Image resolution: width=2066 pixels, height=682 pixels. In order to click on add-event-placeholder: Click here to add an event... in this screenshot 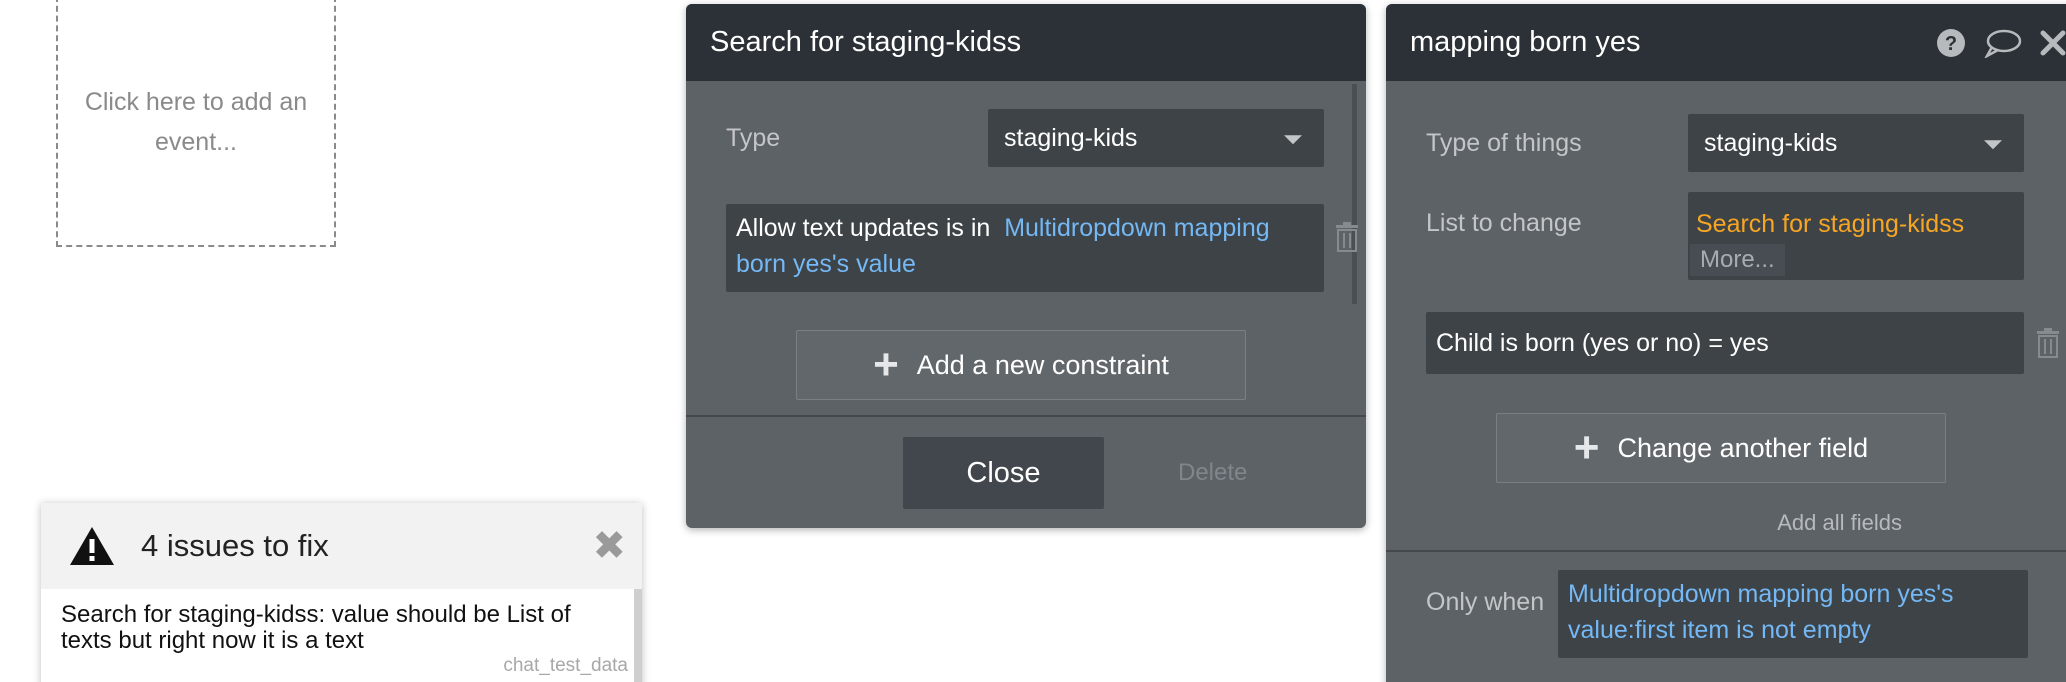, I will do `click(196, 123)`.